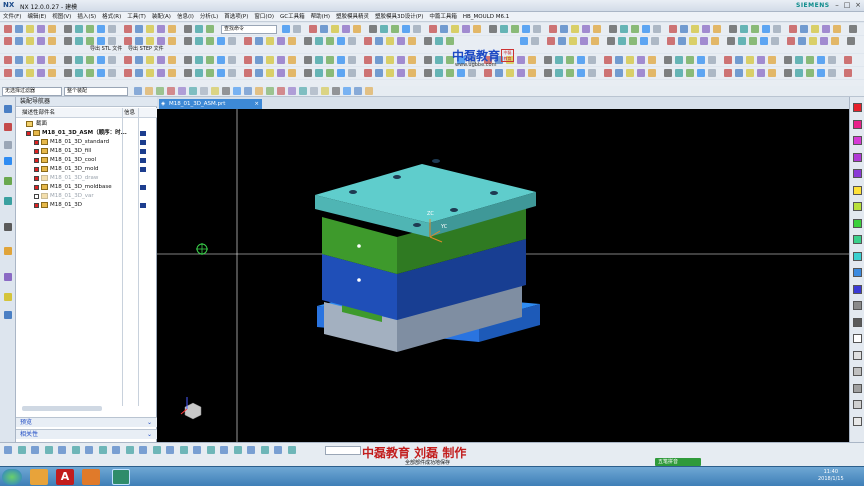 Image resolution: width=864 pixels, height=486 pixels. What do you see at coordinates (38, 113) in the screenshot?
I see `column-name-header: 描述性部件名` at bounding box center [38, 113].